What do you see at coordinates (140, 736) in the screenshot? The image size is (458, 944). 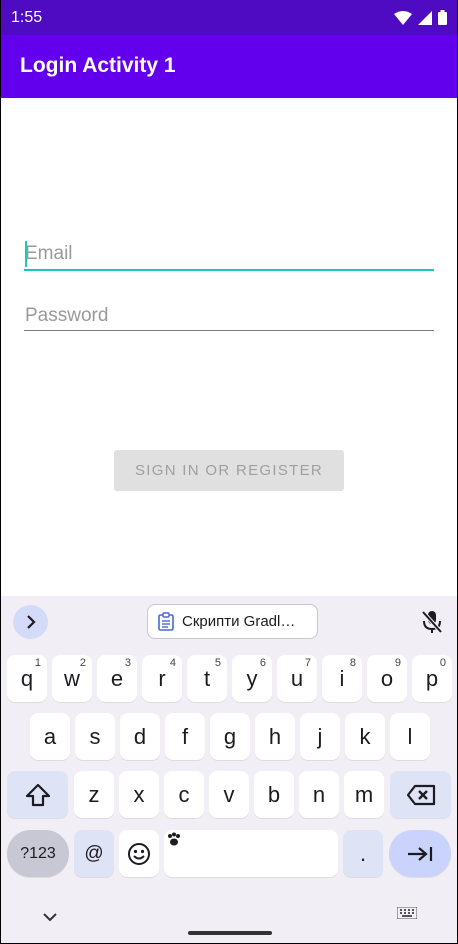 I see `key-d: d` at bounding box center [140, 736].